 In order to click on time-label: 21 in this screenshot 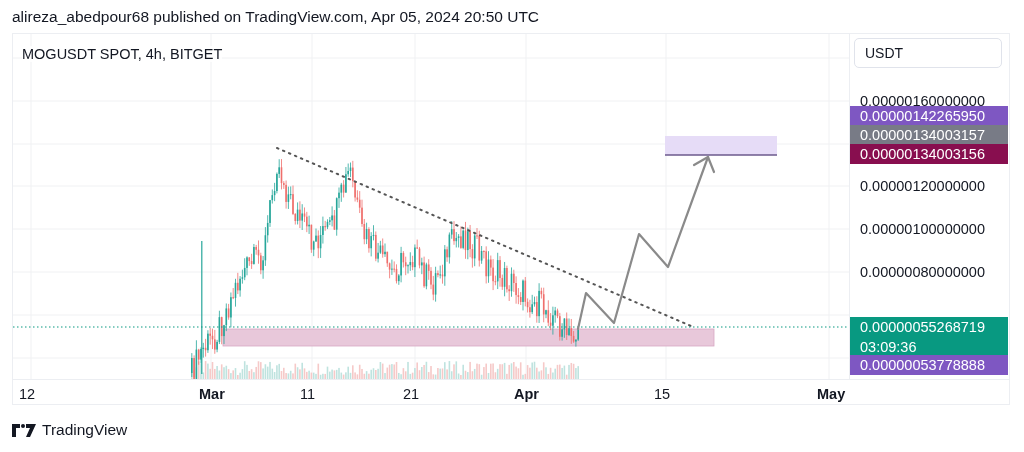, I will do `click(411, 394)`.